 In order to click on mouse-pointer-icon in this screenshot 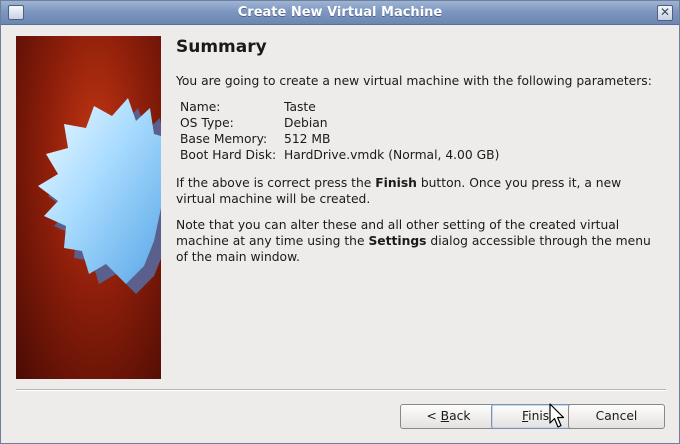, I will do `click(557, 415)`.